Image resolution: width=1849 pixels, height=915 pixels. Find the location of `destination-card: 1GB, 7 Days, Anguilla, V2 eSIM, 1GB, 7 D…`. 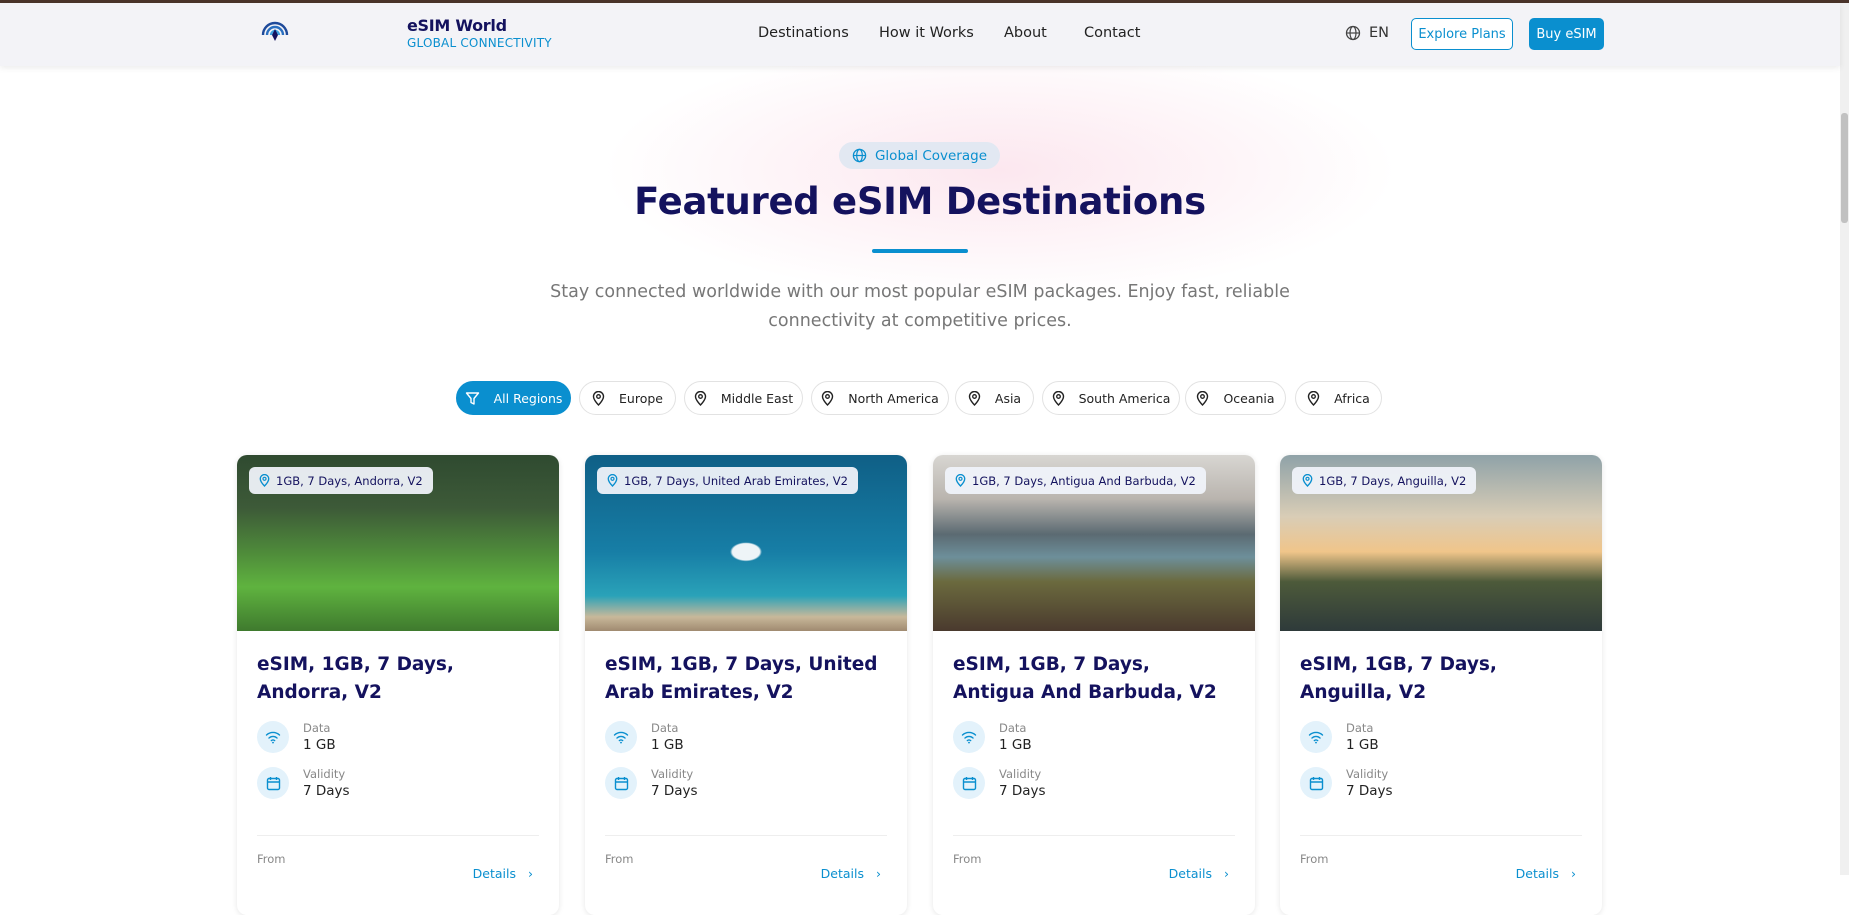

destination-card: 1GB, 7 Days, Anguilla, V2 eSIM, 1GB, 7 D… is located at coordinates (1441, 685).